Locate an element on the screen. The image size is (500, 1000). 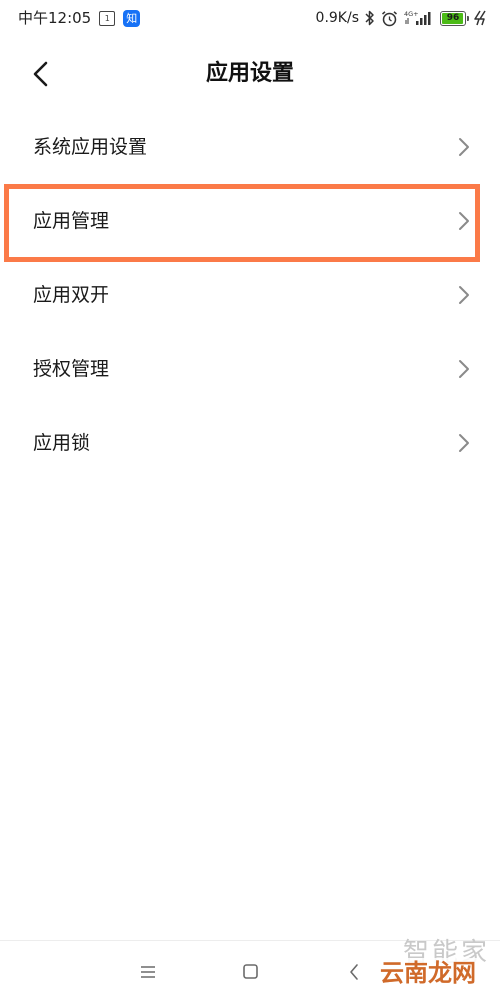
list-item-app-management: 应用管理 is located at coordinates (250, 221).